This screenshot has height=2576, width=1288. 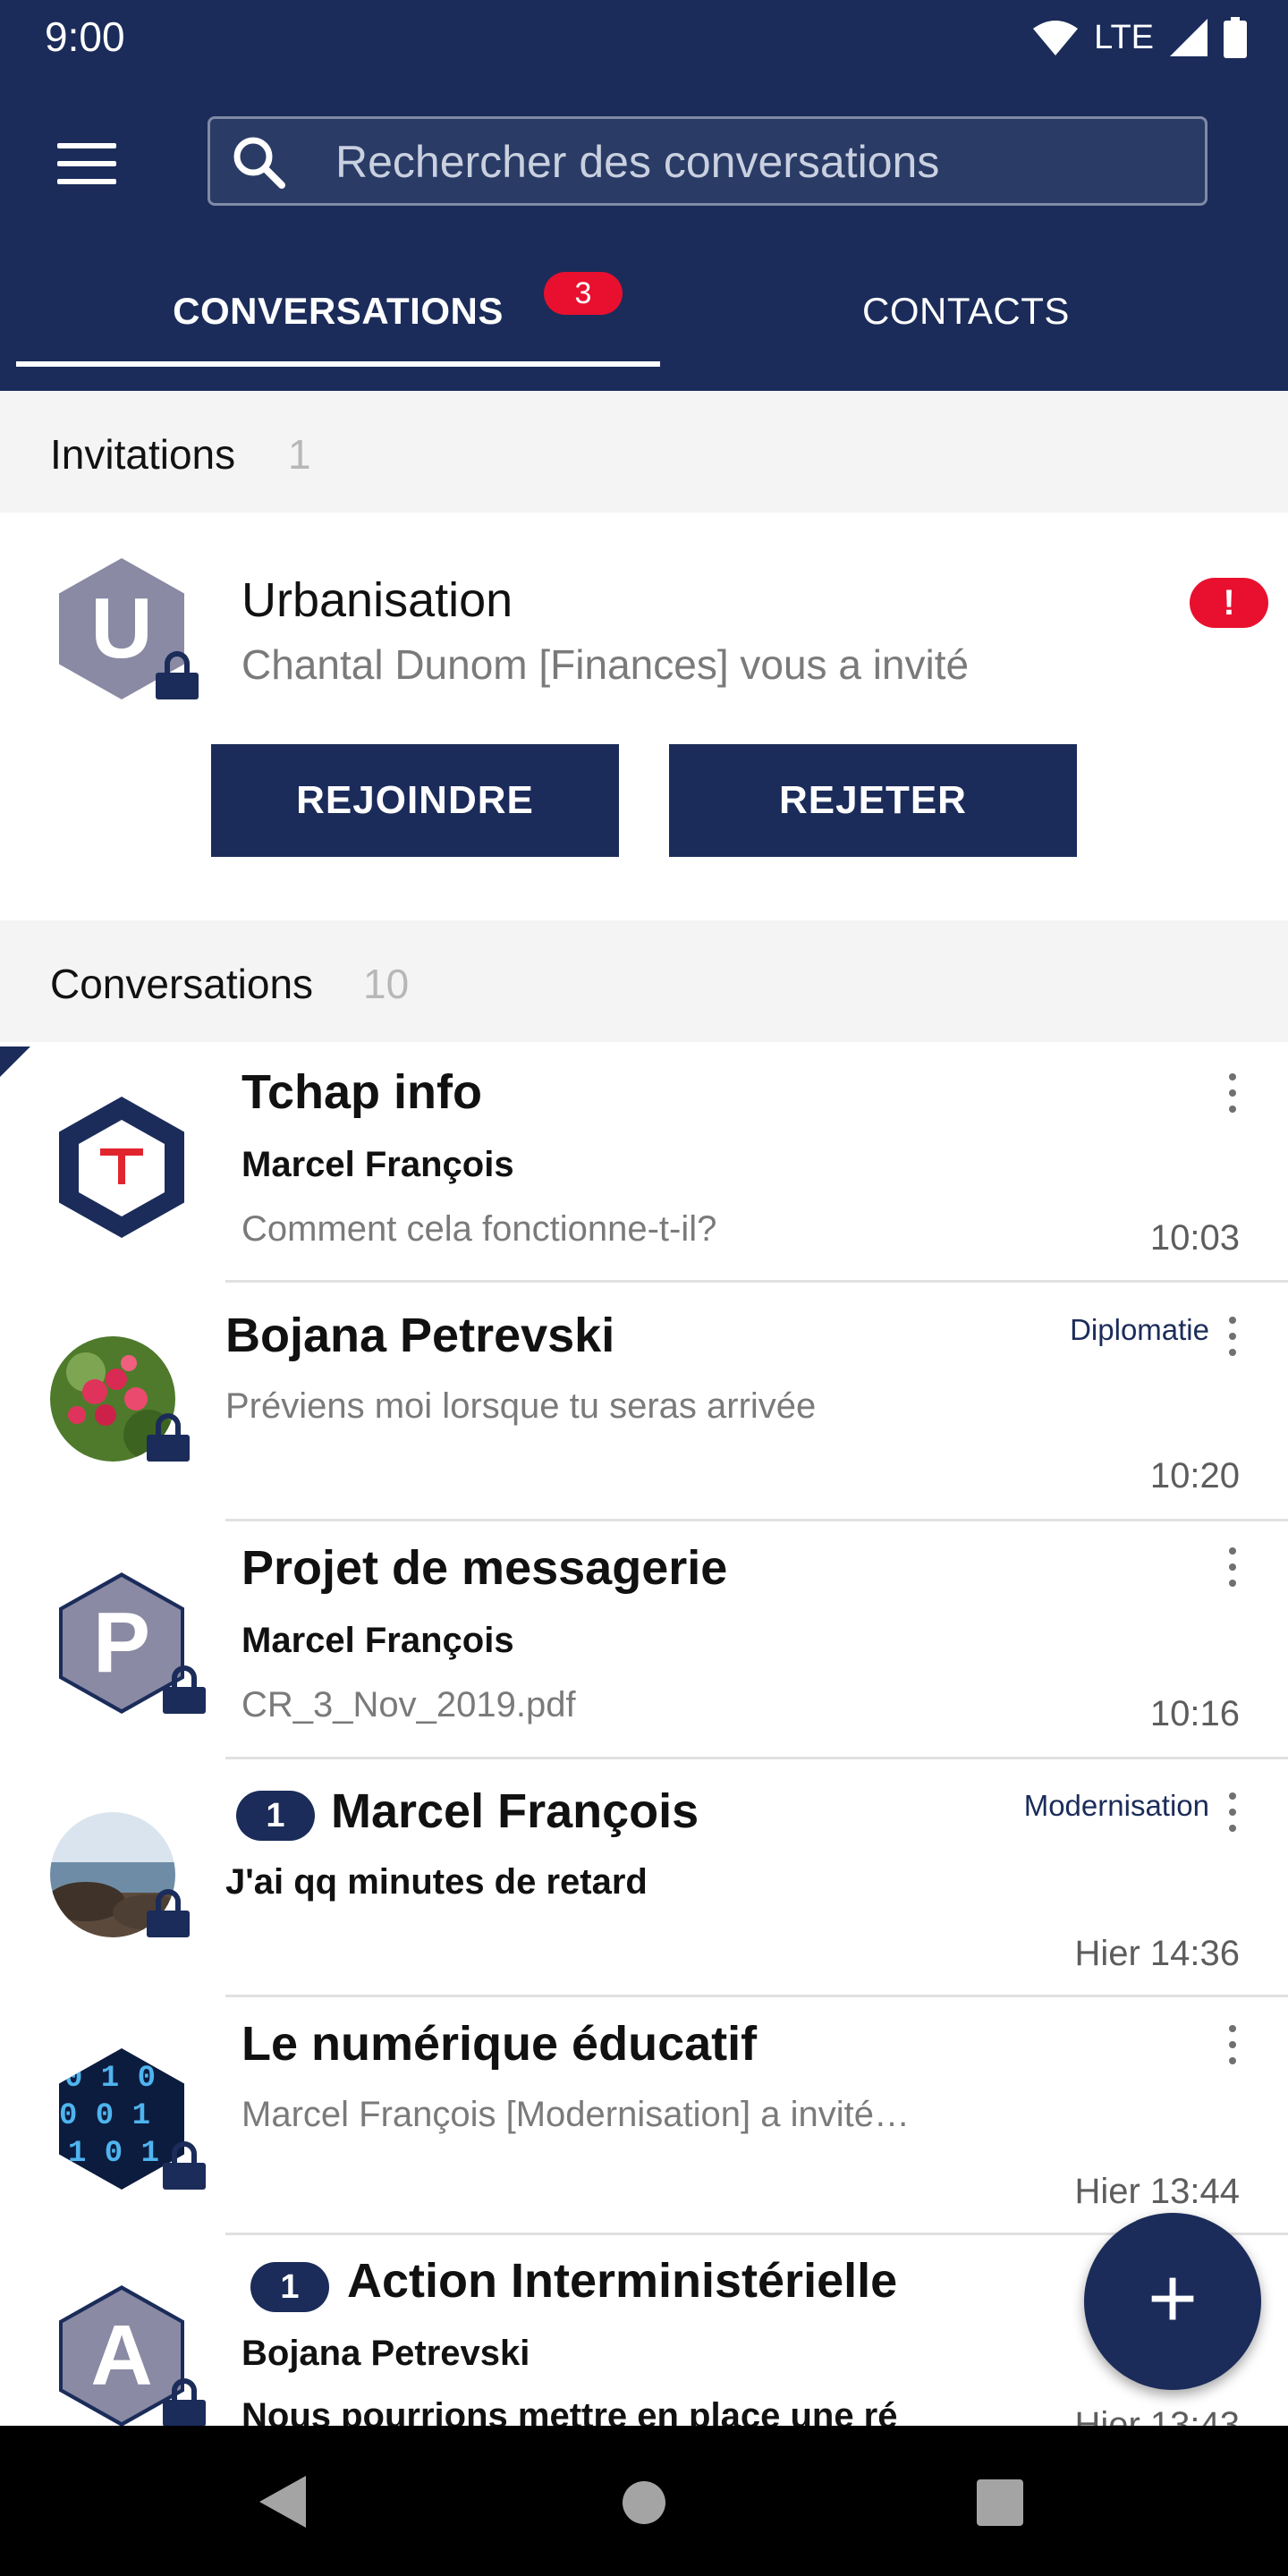 What do you see at coordinates (1229, 603) in the screenshot?
I see `alert-badge: !` at bounding box center [1229, 603].